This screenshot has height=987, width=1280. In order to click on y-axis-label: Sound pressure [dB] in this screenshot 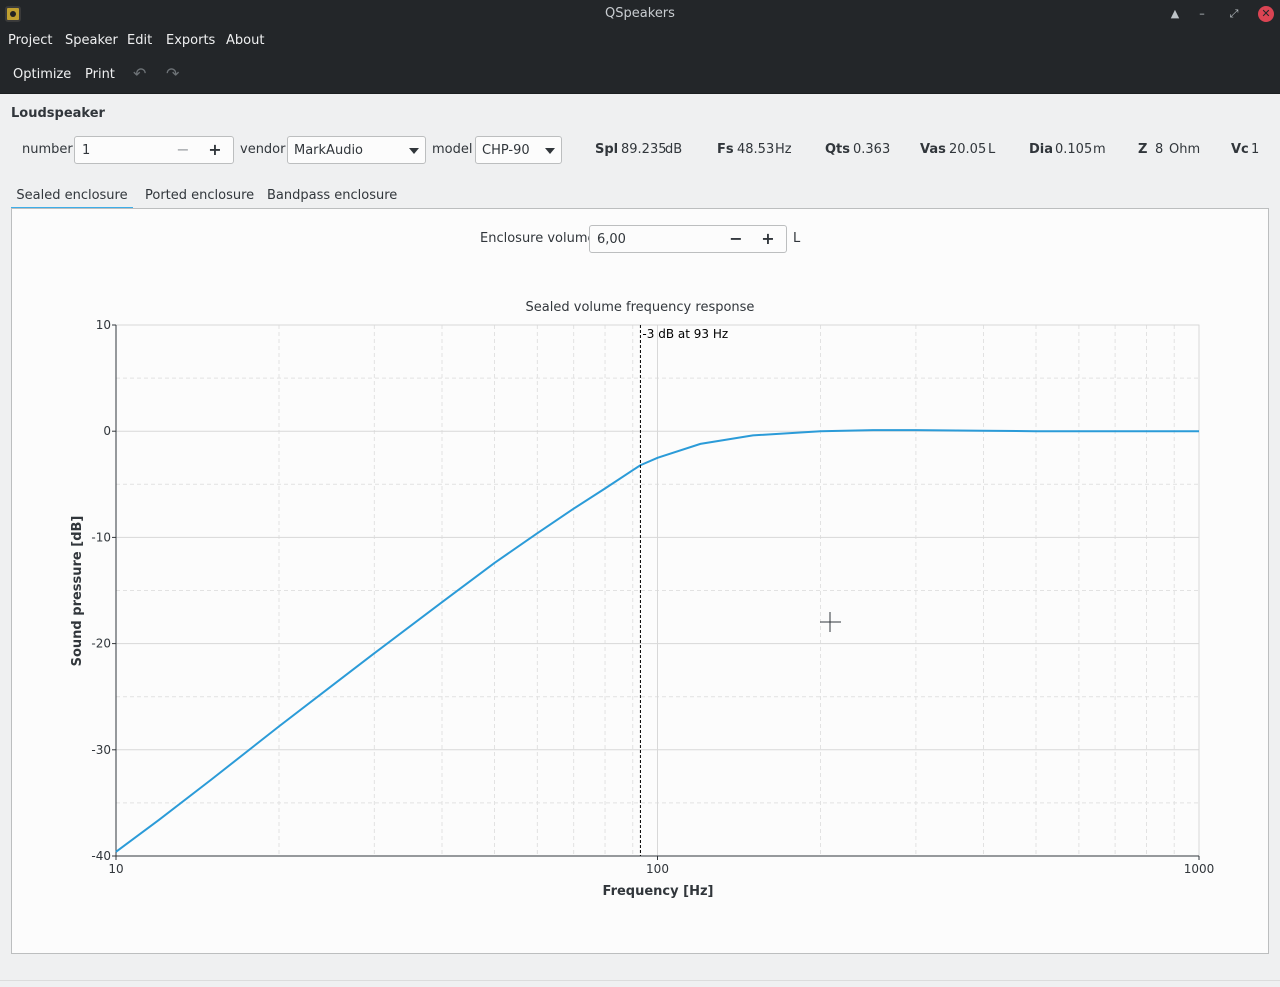, I will do `click(77, 591)`.